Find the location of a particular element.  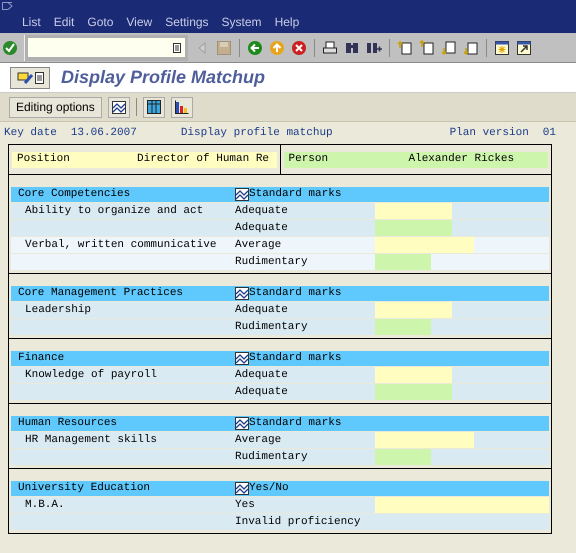

table-icon is located at coordinates (153, 107).